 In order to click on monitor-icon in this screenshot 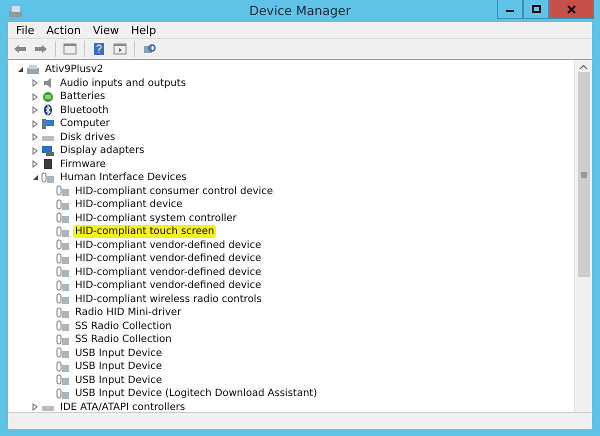, I will do `click(48, 124)`.